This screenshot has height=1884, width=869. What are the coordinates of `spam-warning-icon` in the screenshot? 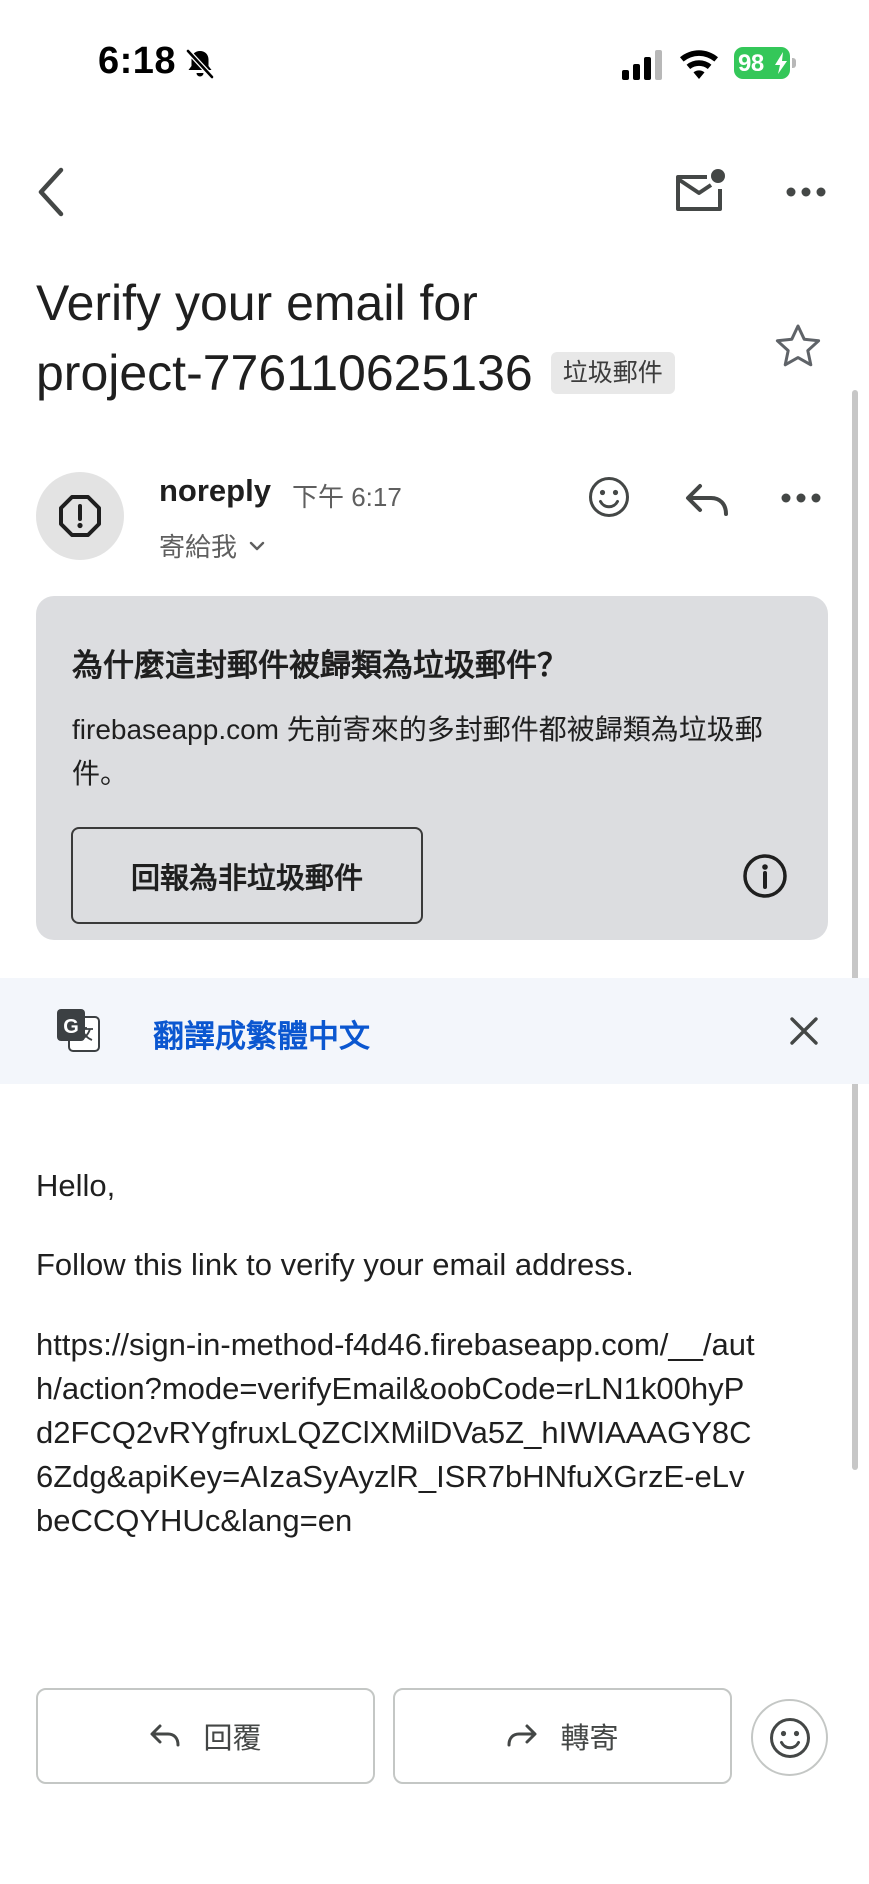 It's located at (80, 516).